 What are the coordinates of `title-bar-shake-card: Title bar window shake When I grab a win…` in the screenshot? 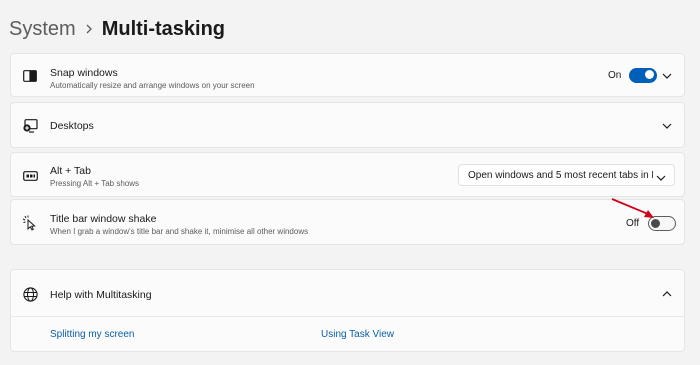 It's located at (347, 222).